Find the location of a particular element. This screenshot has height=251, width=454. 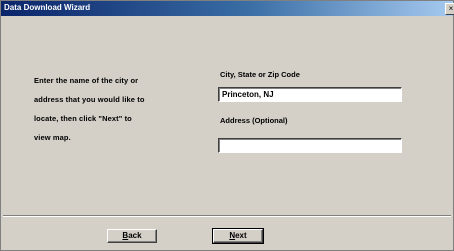

instruction-line: view map. is located at coordinates (52, 137).